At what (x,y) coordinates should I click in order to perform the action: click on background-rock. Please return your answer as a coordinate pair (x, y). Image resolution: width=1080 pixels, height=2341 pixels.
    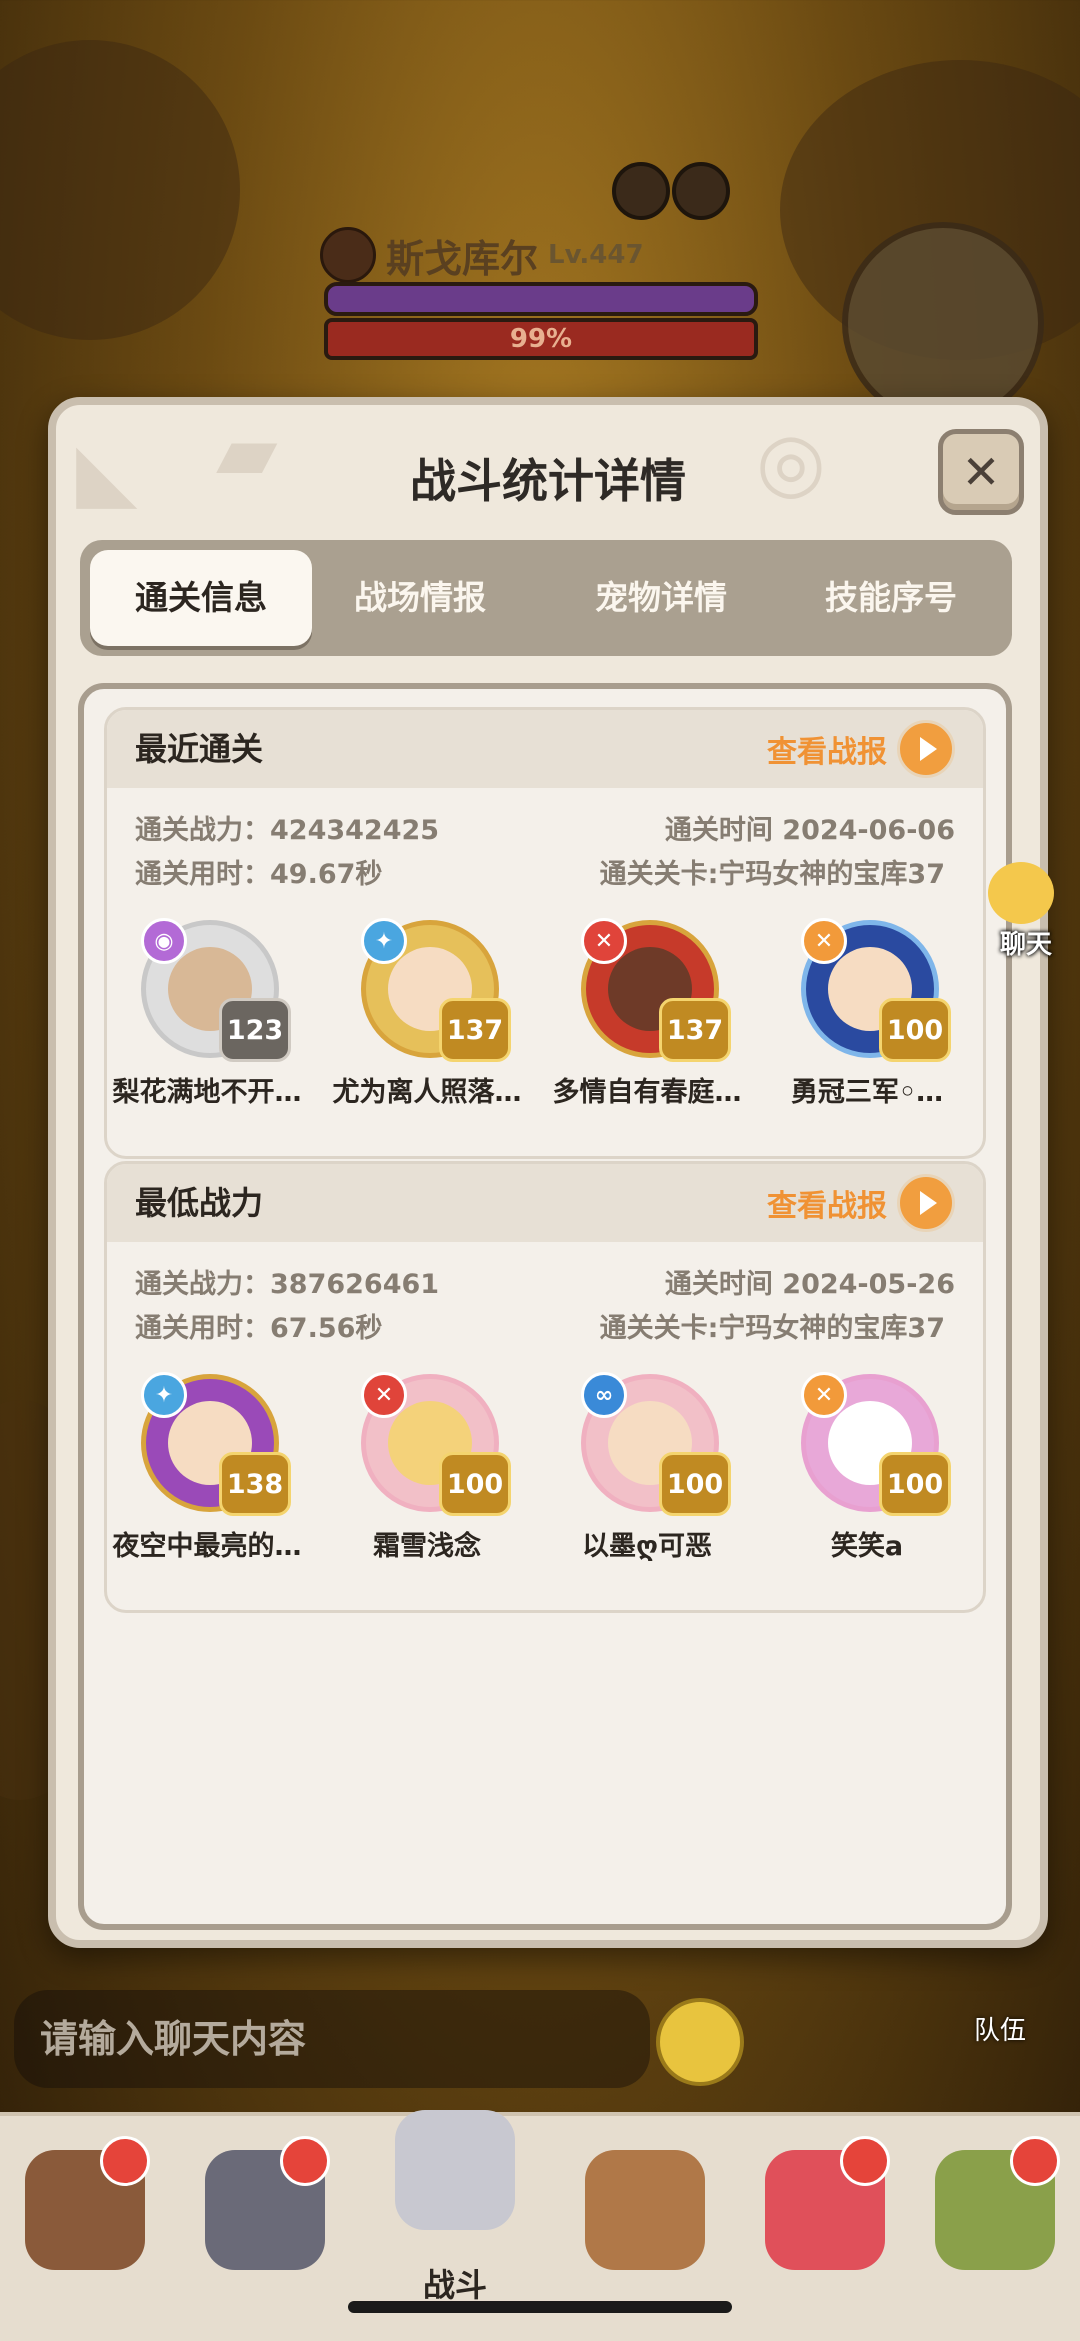
    Looking at the image, I should click on (120, 190).